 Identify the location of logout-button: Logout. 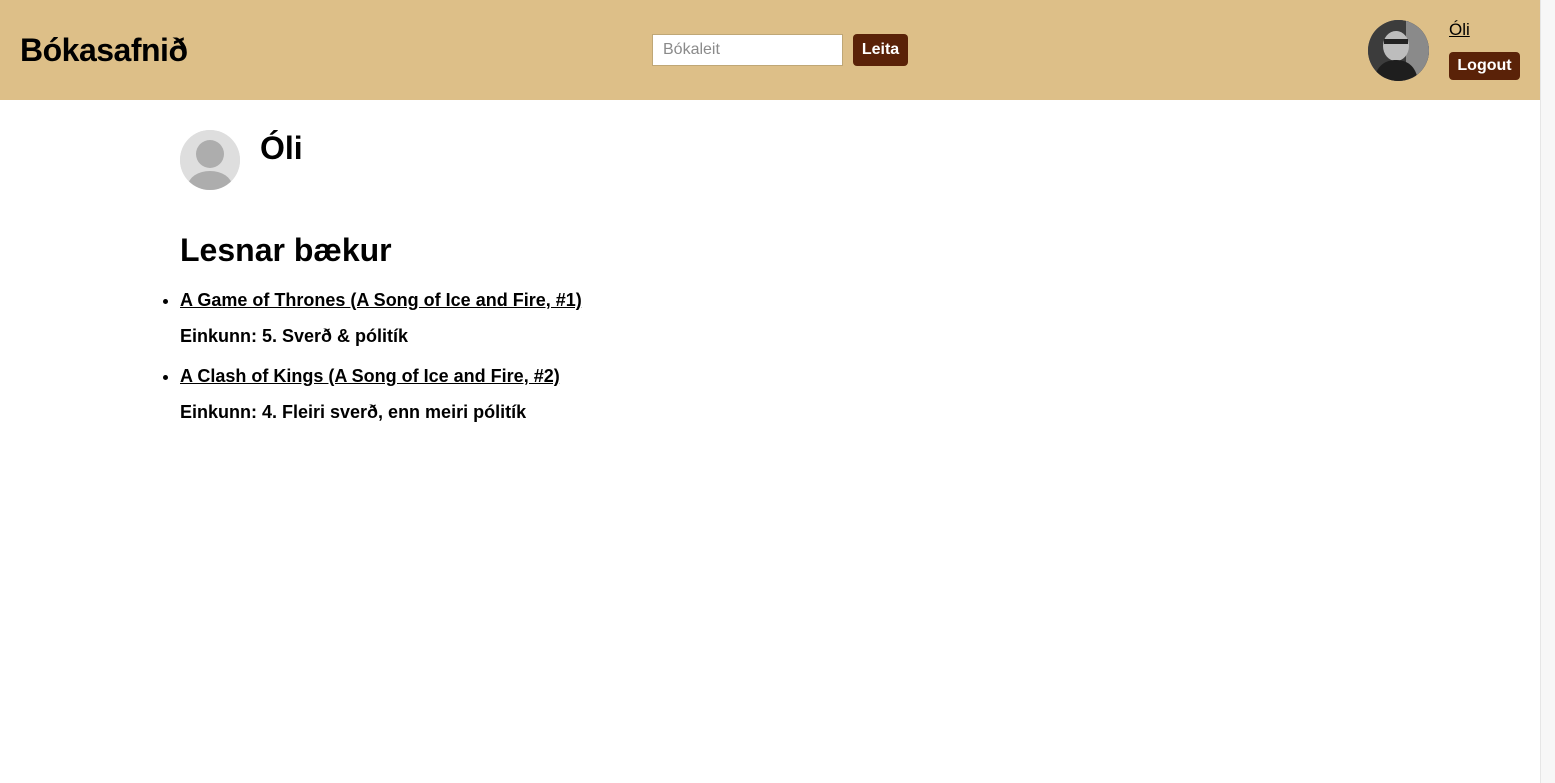
(1484, 66).